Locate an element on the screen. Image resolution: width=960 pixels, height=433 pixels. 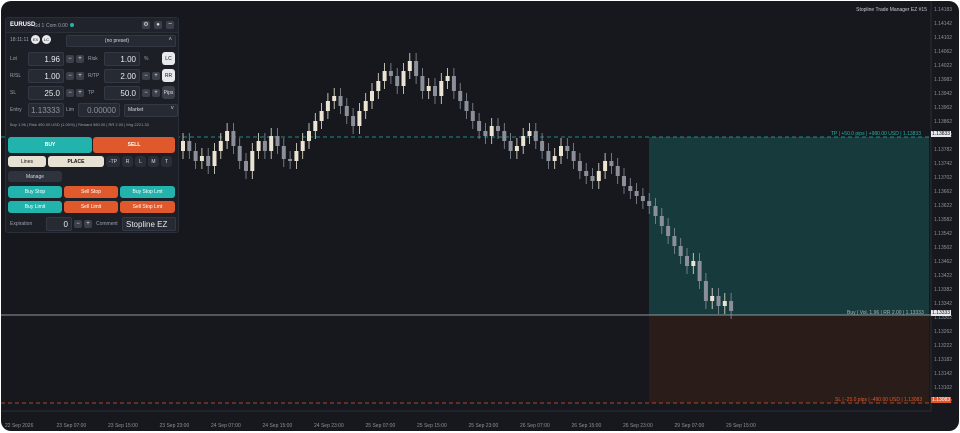
price-tick-label: 1.14022 is located at coordinates (943, 66).